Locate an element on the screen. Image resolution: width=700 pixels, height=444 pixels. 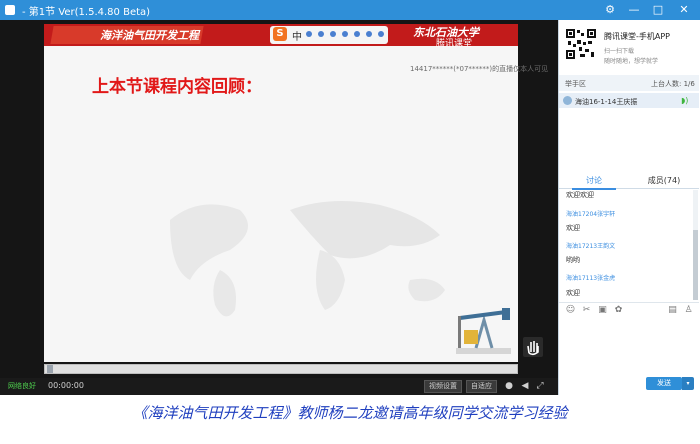
network-status: 网络良好 is located at coordinates (22, 386).